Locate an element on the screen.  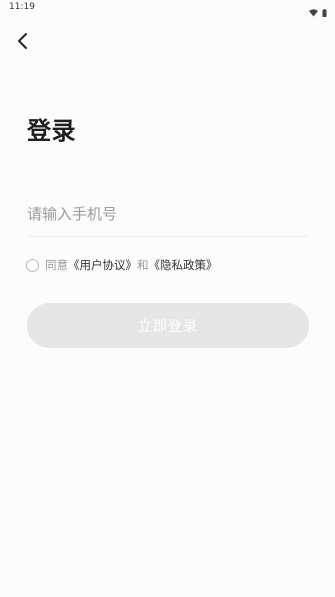
status-bar: 11:19 is located at coordinates (167, 8).